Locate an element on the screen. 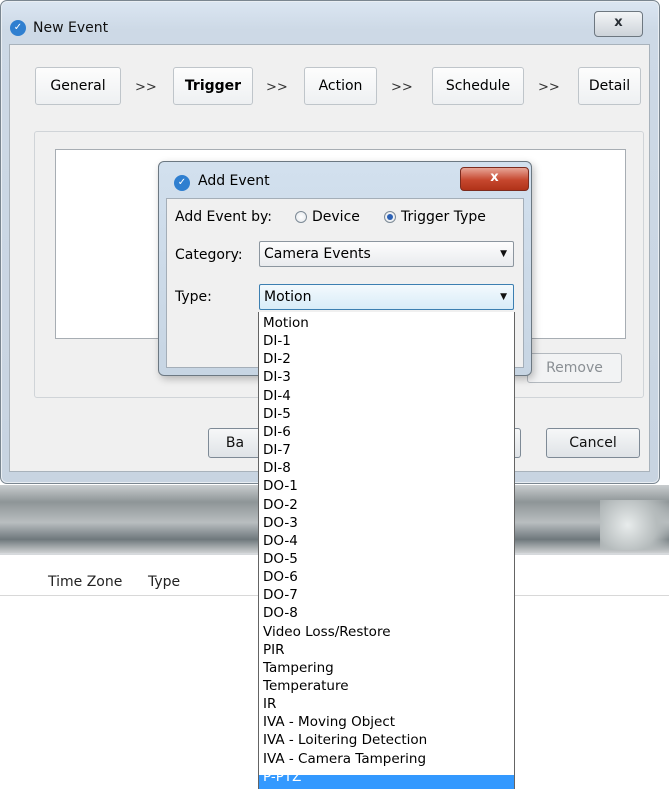  dropdown-option: DI-1 is located at coordinates (277, 341).